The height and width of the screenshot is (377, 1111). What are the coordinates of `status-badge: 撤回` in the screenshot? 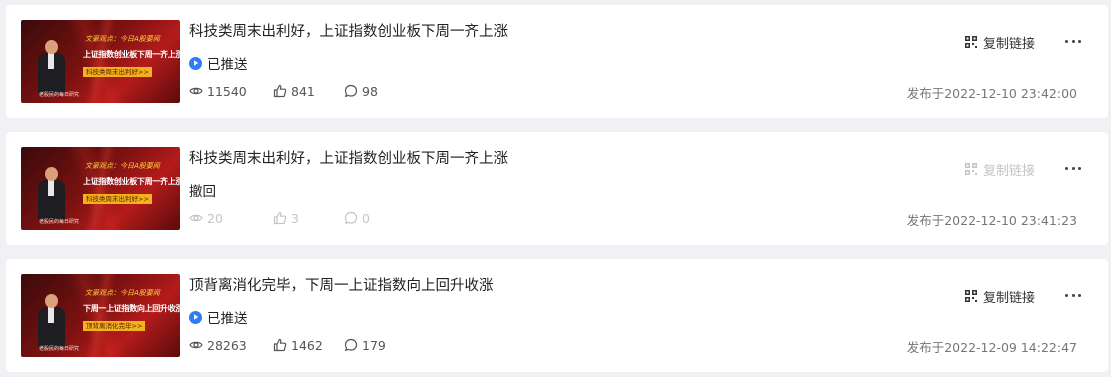 It's located at (202, 190).